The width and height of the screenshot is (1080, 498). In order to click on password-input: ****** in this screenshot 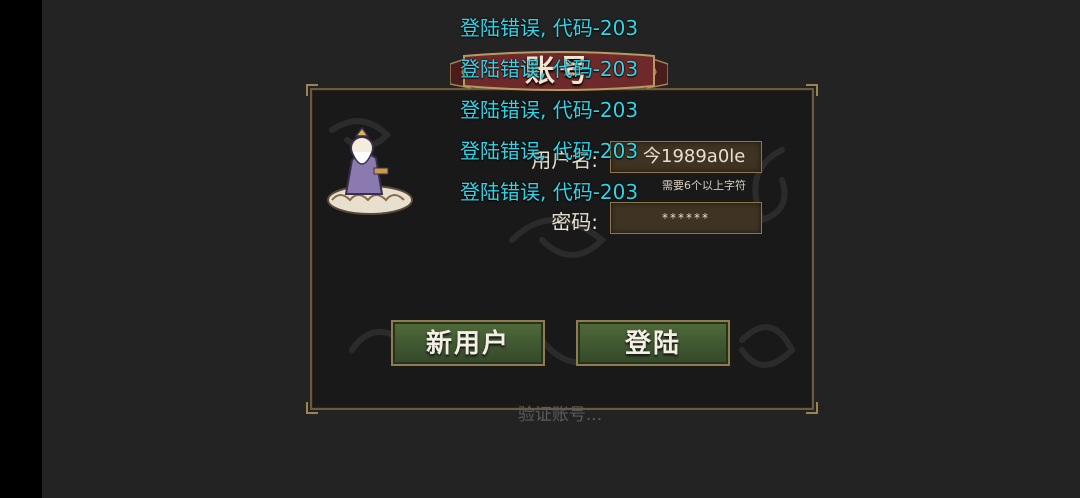, I will do `click(686, 218)`.